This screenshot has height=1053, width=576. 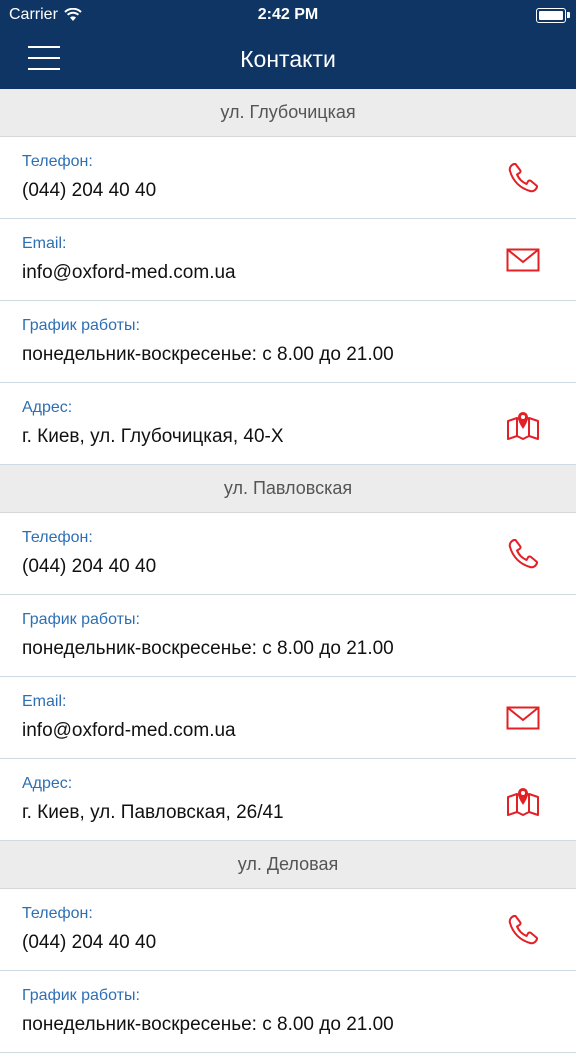 I want to click on section-header: ул. Деловая, so click(x=288, y=865).